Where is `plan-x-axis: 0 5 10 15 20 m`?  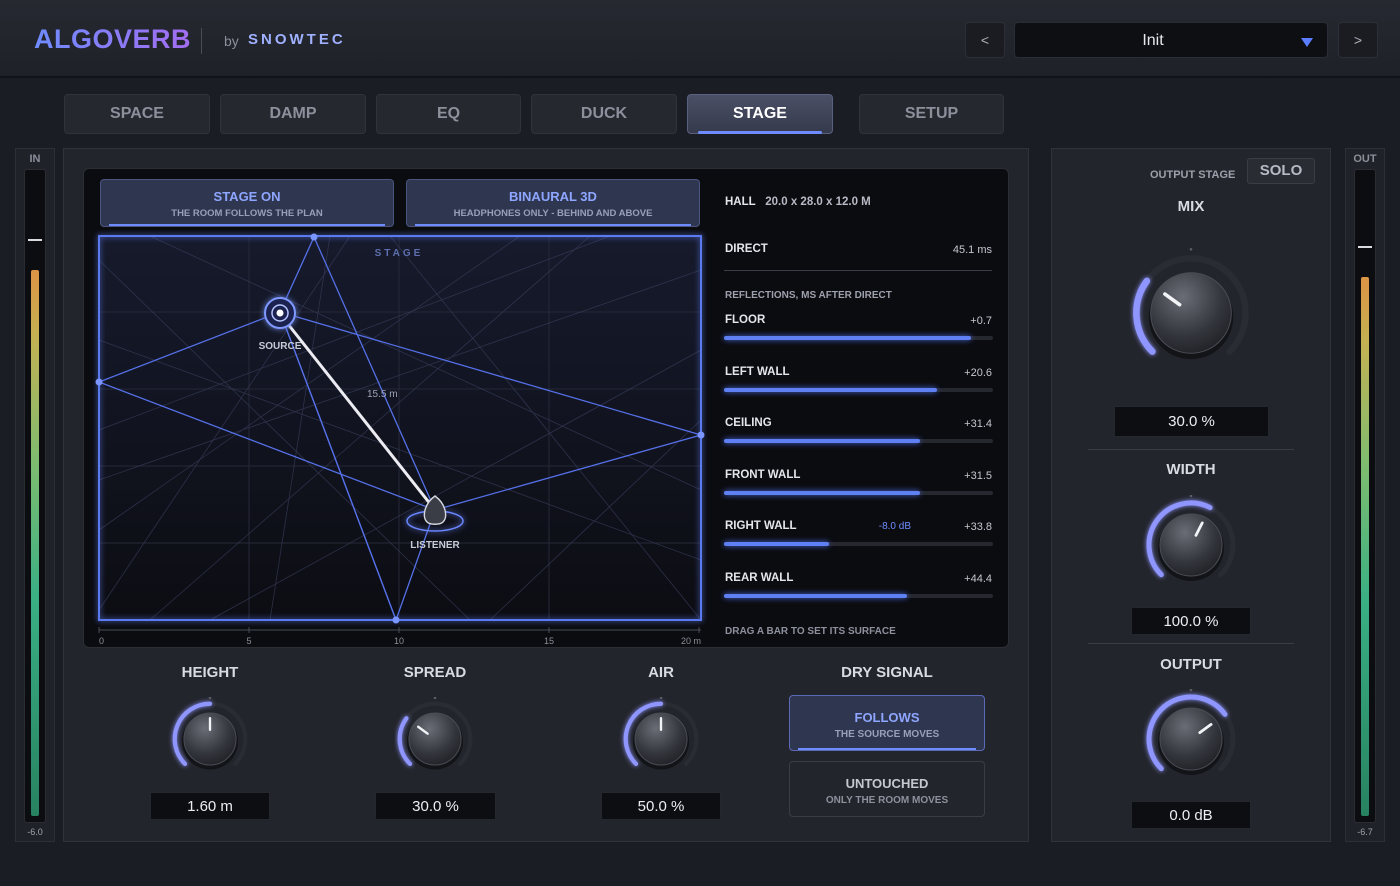 plan-x-axis: 0 5 10 15 20 m is located at coordinates (399, 636).